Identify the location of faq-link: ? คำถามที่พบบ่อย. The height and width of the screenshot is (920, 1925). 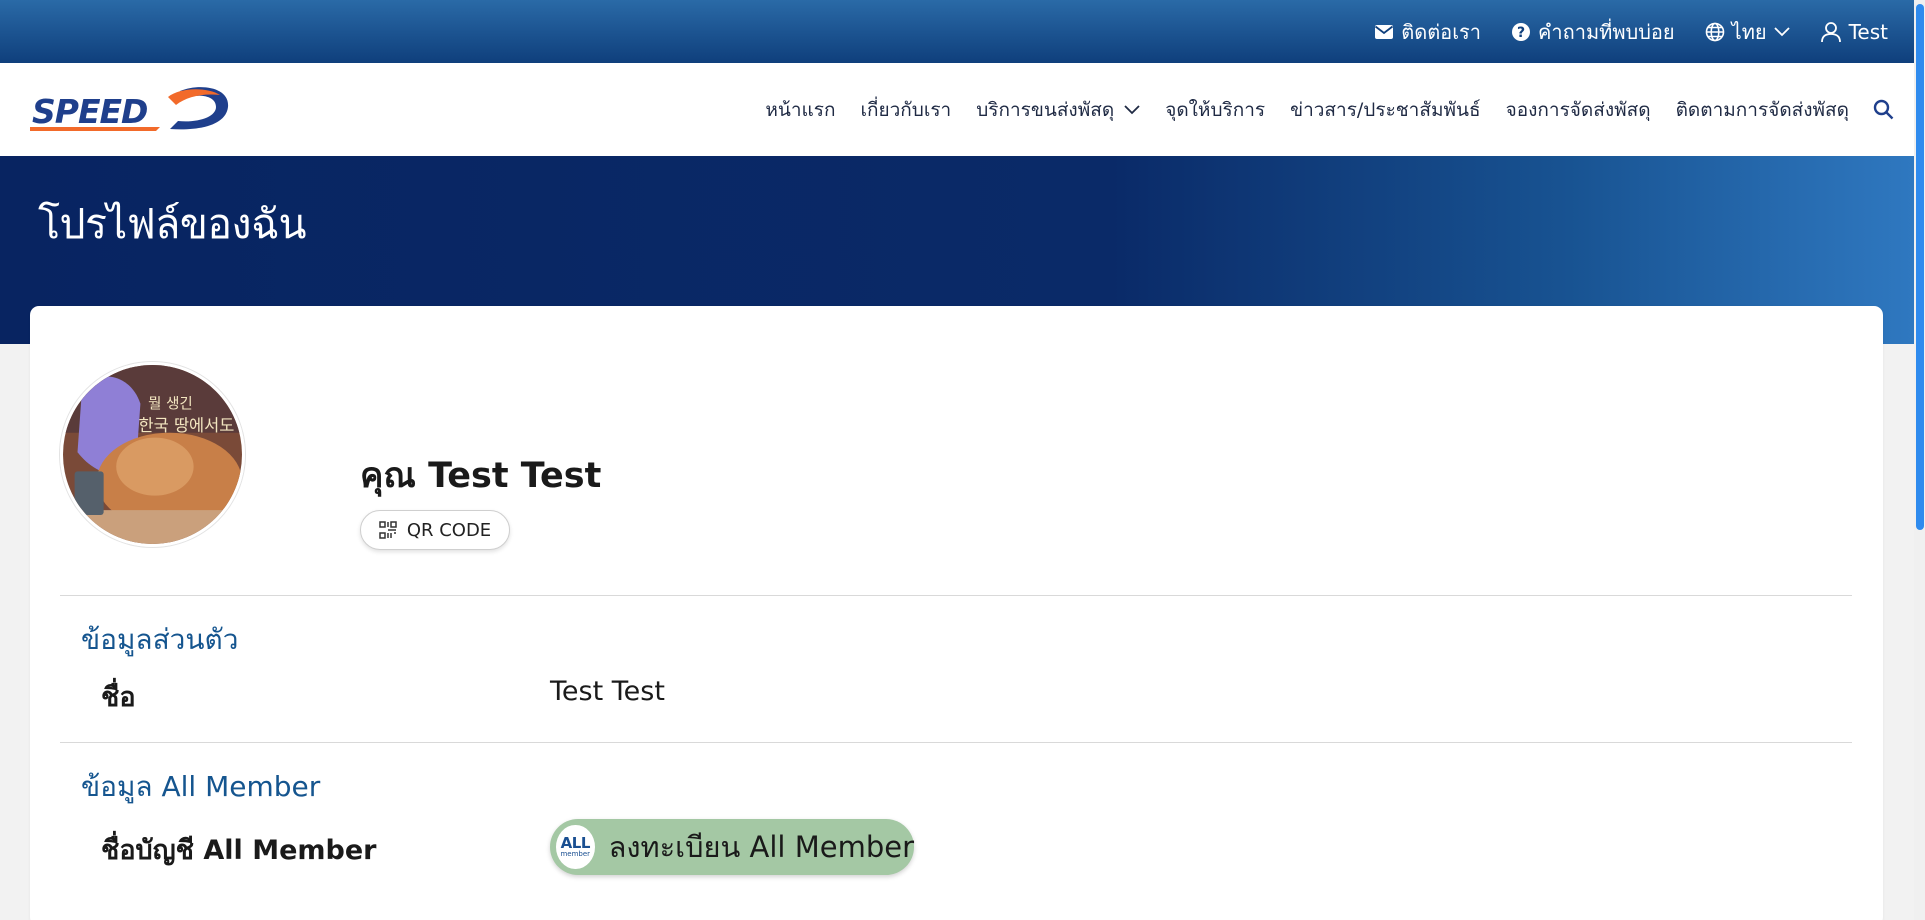
(1593, 32).